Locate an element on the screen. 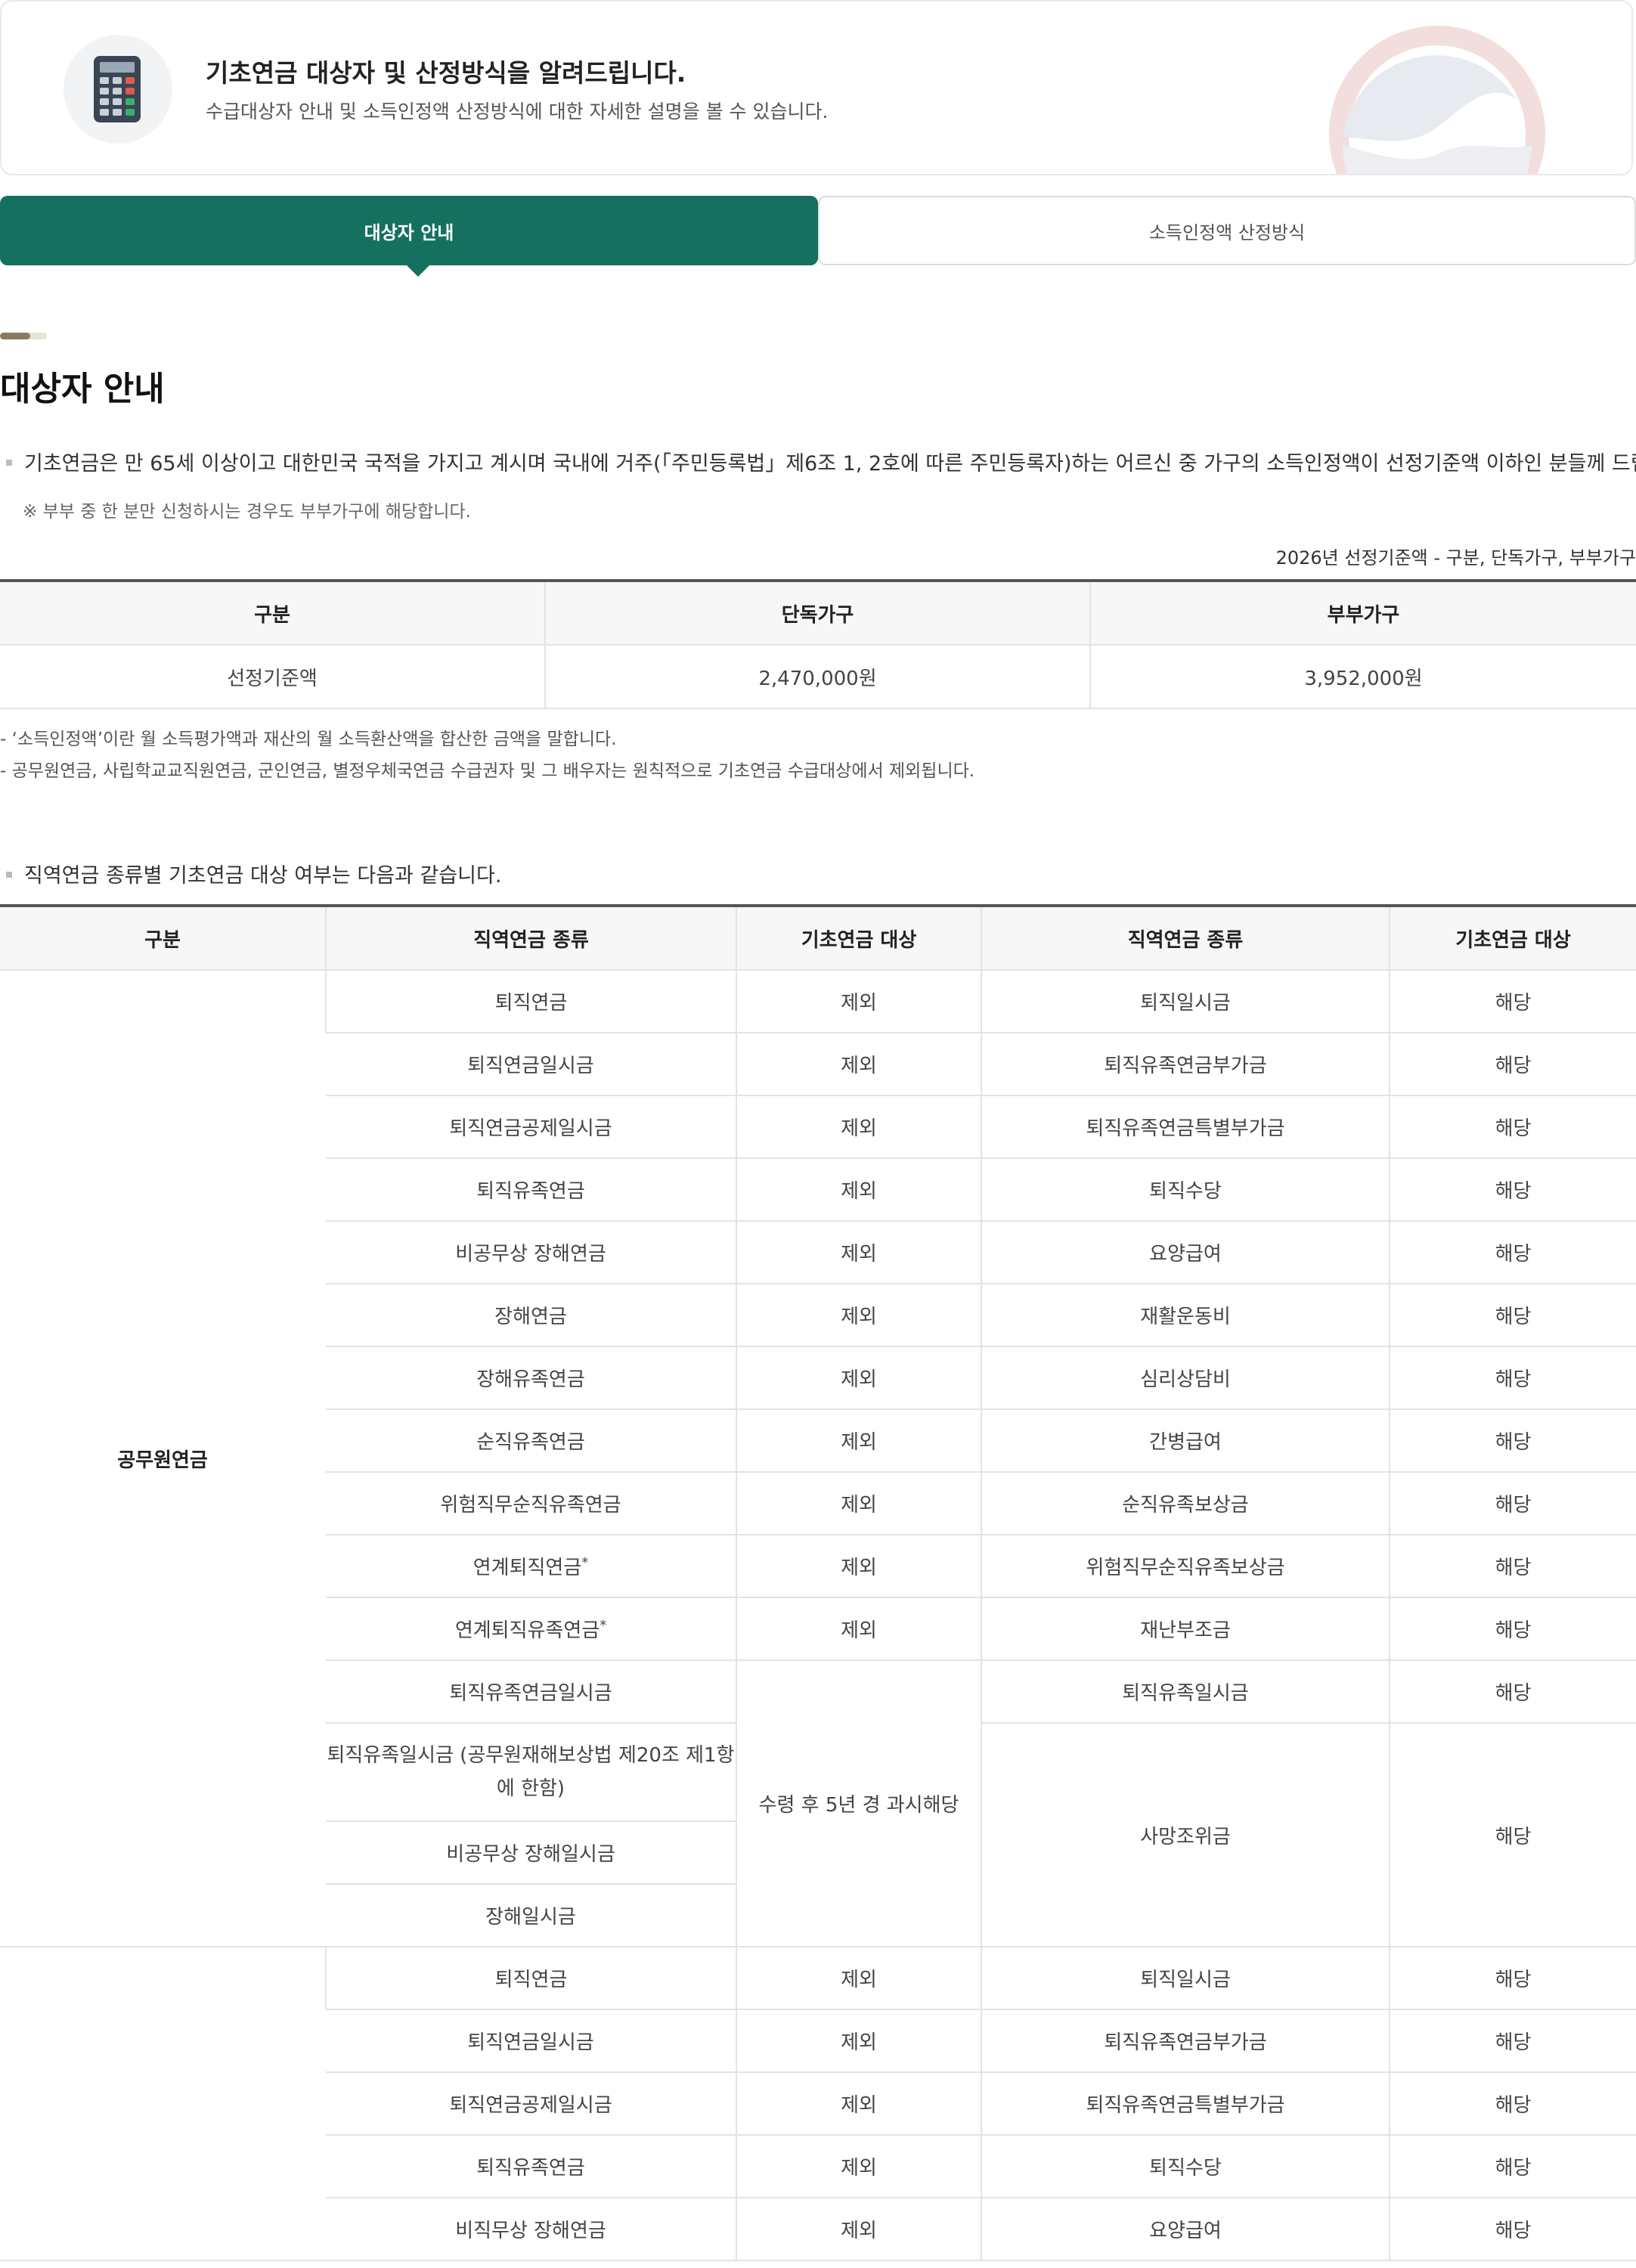 The image size is (1636, 2268). table-row: 선정기준액 2,470,000원 3,952,000원 is located at coordinates (818, 677).